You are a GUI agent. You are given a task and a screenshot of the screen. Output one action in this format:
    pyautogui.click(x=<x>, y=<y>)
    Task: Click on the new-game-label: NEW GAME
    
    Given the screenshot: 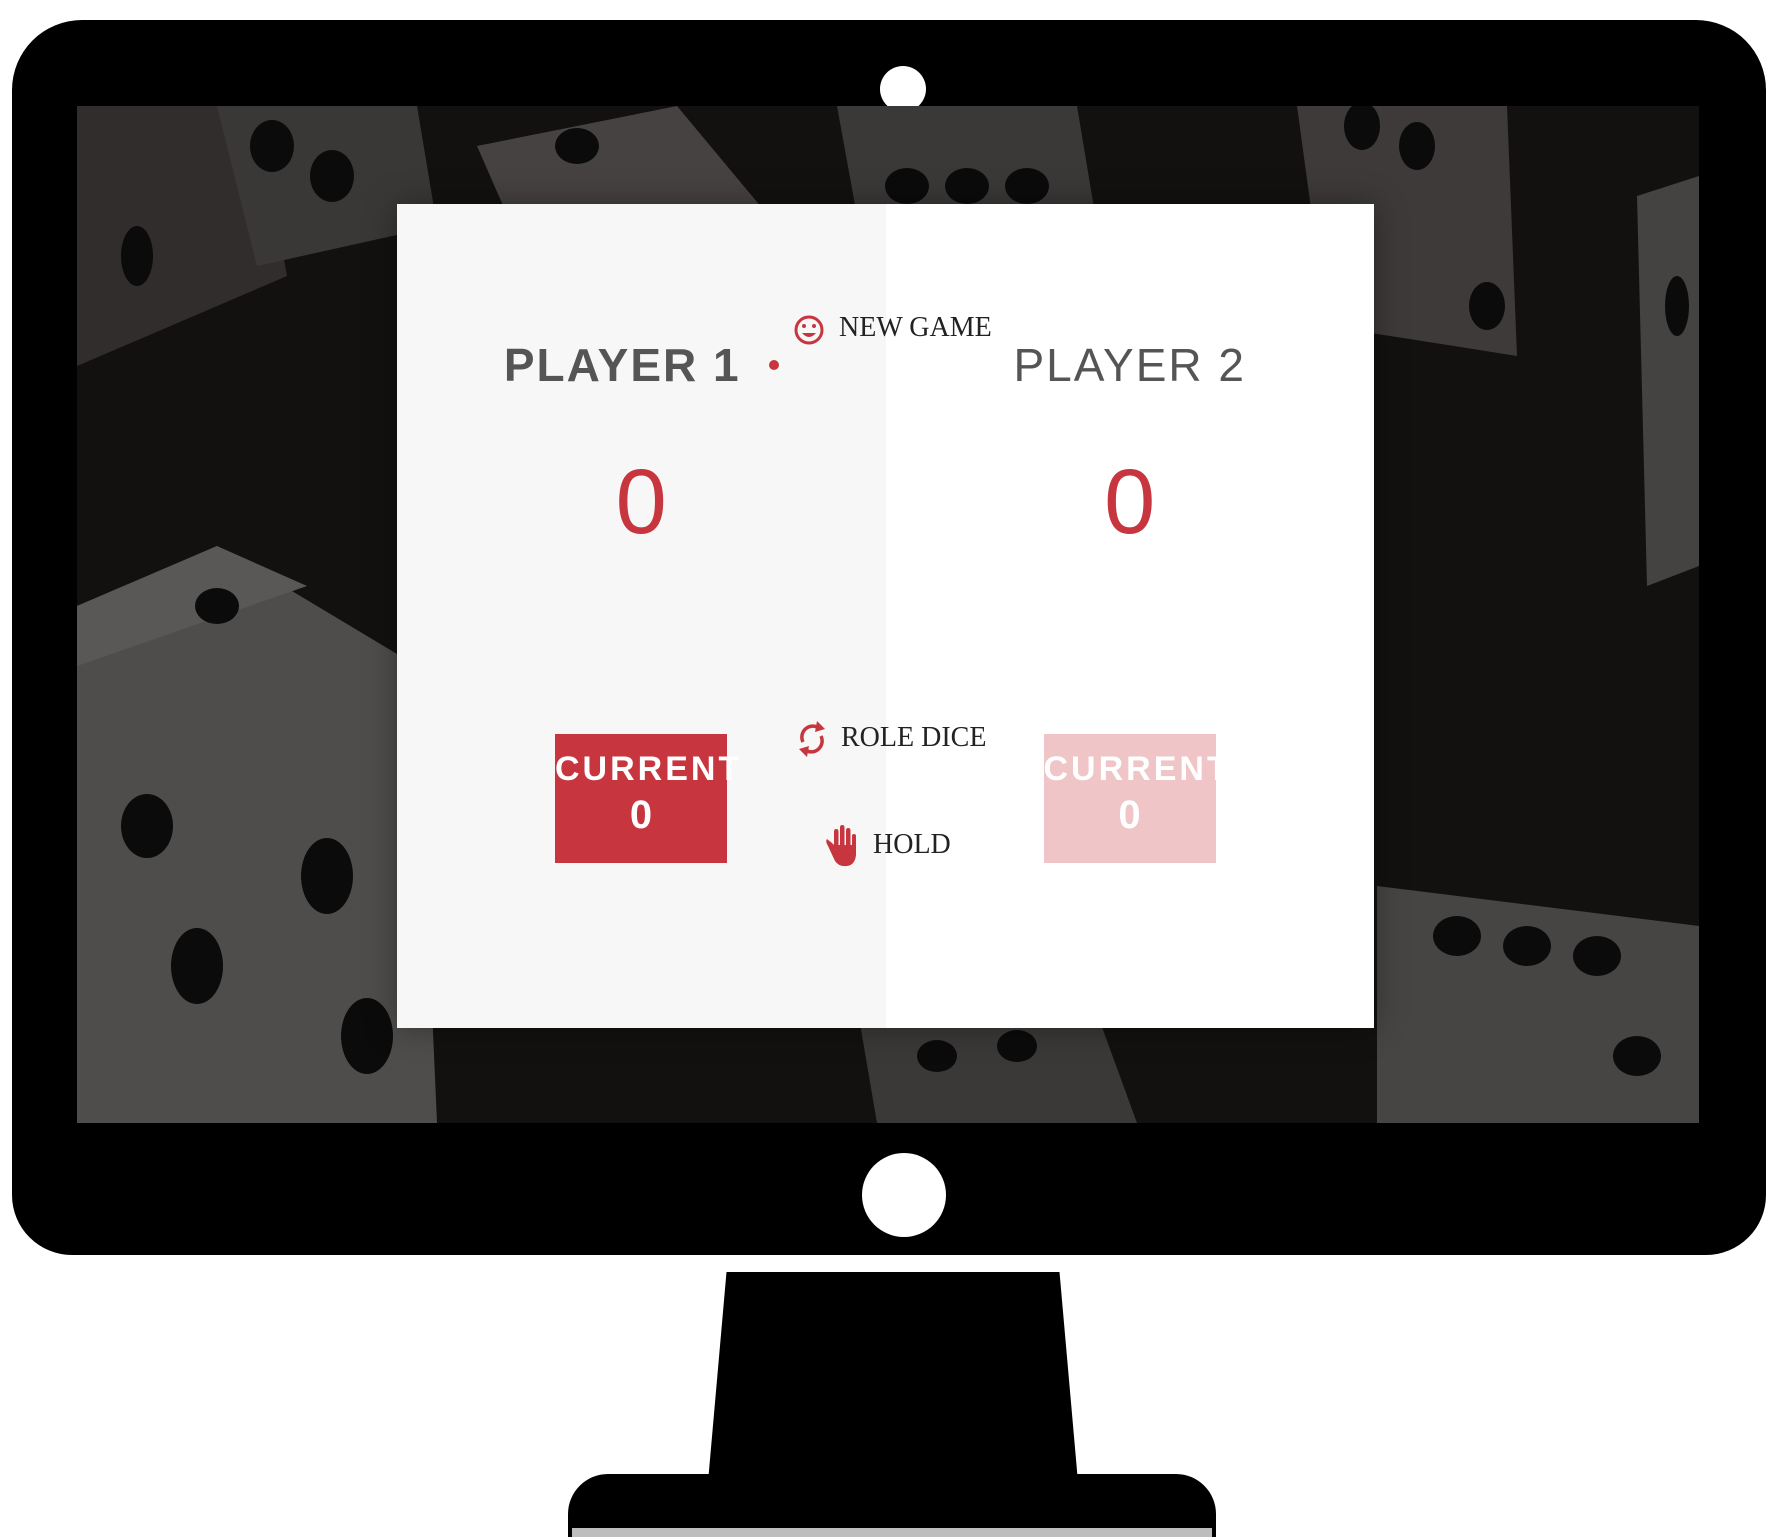 What is the action you would take?
    pyautogui.click(x=915, y=327)
    